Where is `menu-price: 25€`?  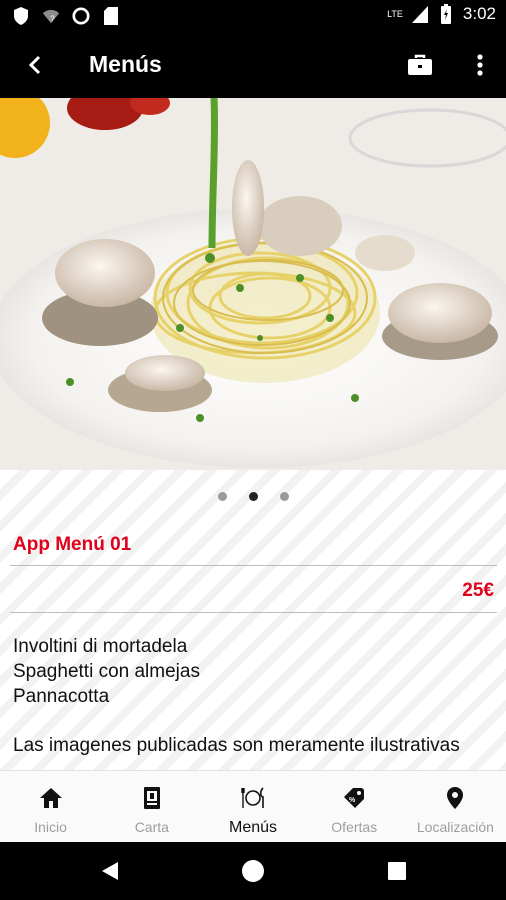
menu-price: 25€ is located at coordinates (478, 590).